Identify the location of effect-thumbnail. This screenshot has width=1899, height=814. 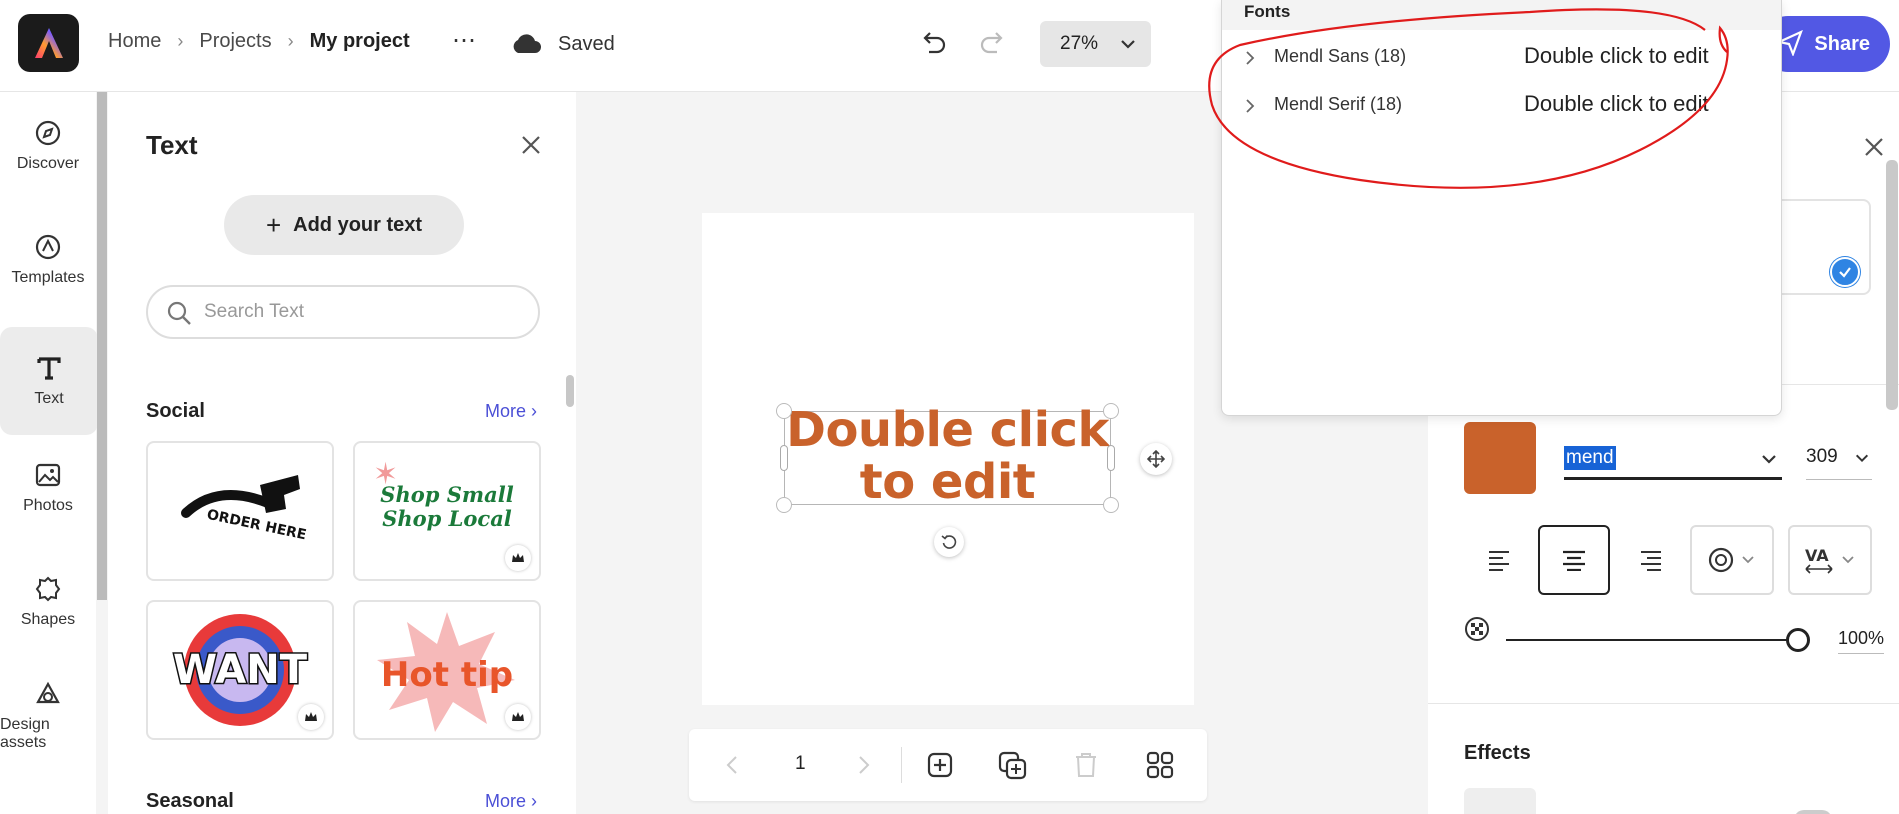
(1500, 801).